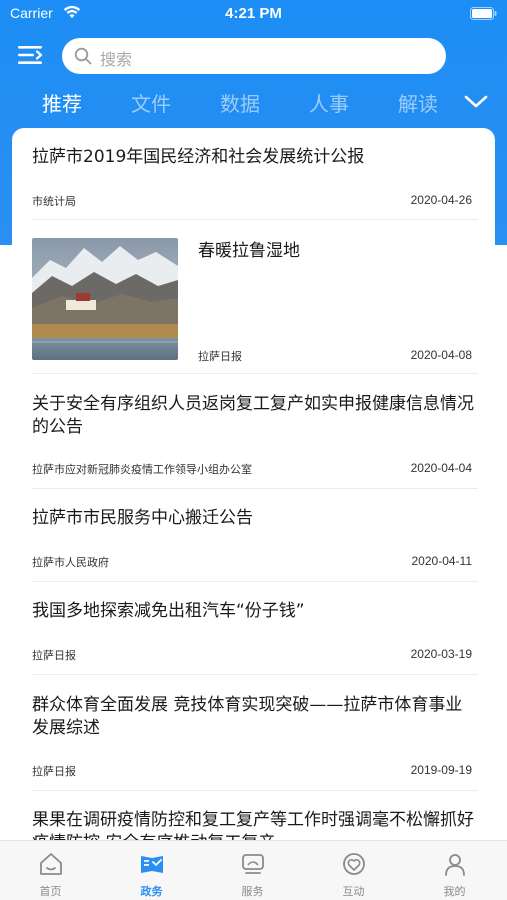 The width and height of the screenshot is (507, 900). Describe the element at coordinates (354, 864) in the screenshot. I see `interaction-icon` at that location.